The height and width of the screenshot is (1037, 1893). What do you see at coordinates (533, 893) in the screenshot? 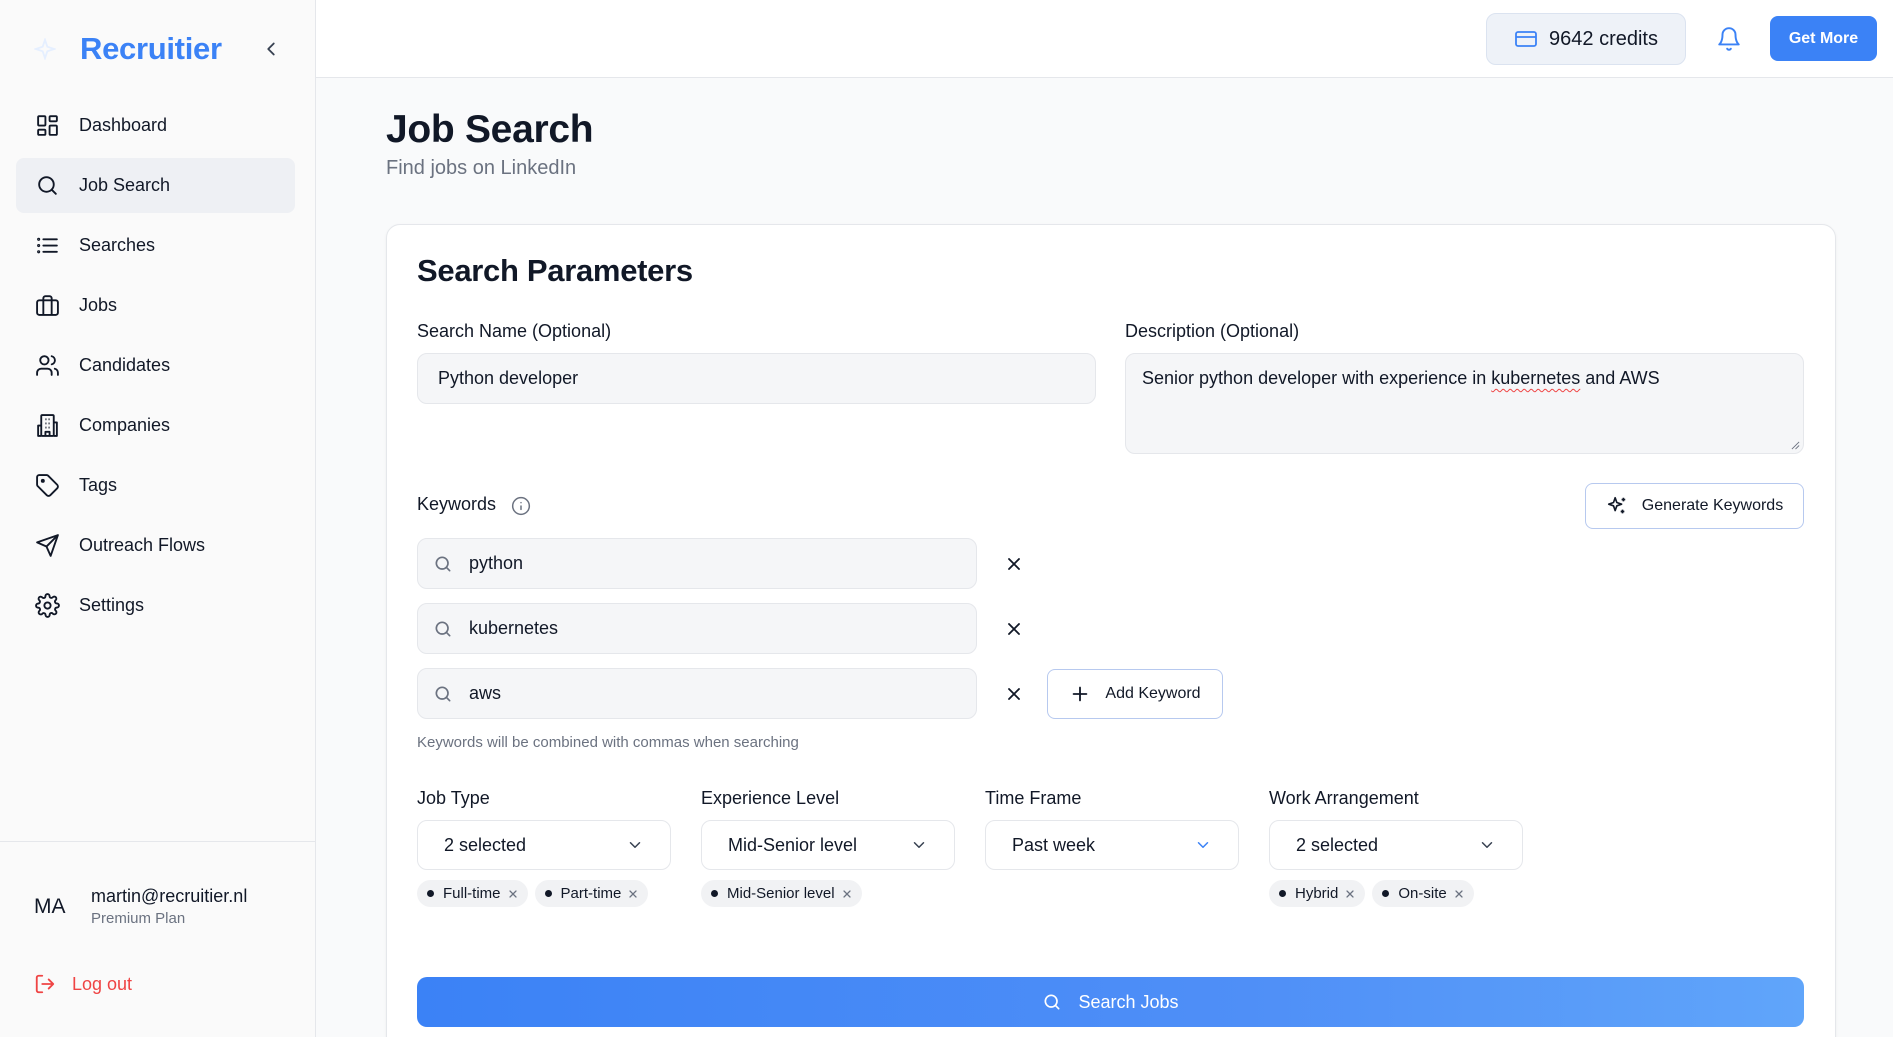
I see `job-type-chips: Full-time Part-time` at bounding box center [533, 893].